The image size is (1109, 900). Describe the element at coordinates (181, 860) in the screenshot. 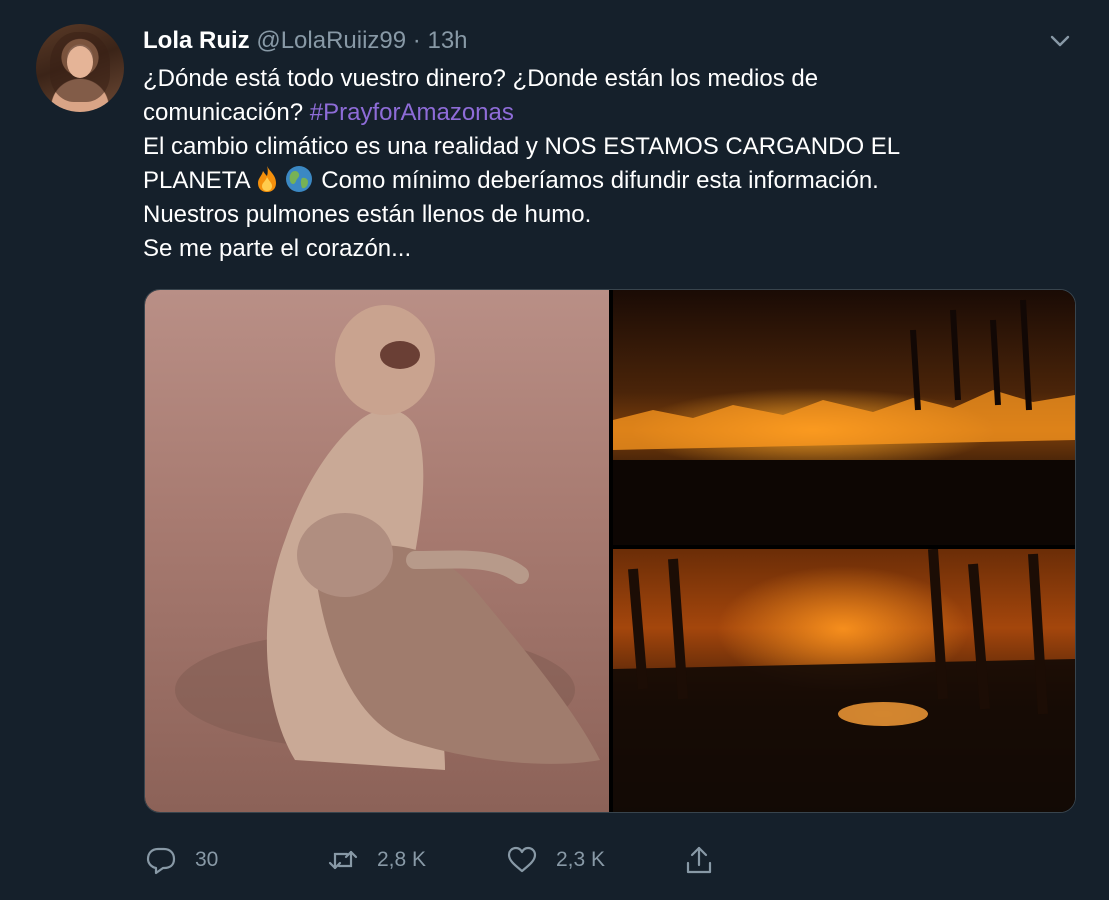

I see `reply-button: 30` at that location.